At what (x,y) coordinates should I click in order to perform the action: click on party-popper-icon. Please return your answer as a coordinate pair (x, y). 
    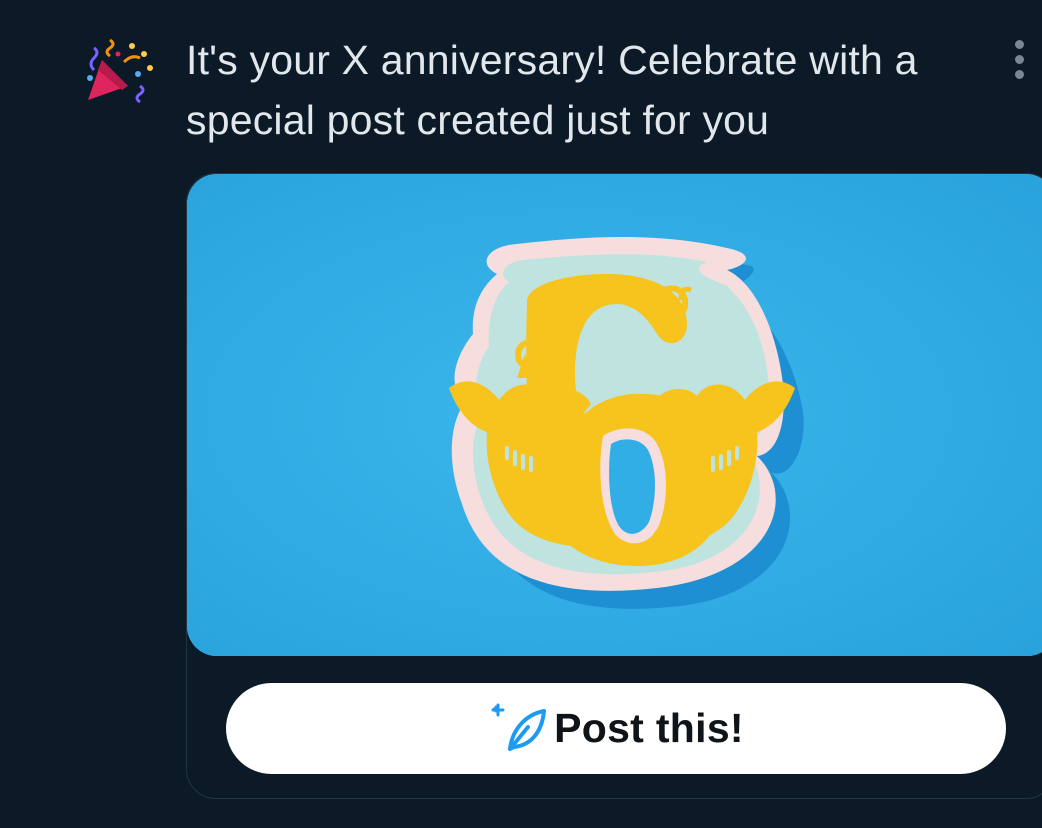
    Looking at the image, I should click on (120, 71).